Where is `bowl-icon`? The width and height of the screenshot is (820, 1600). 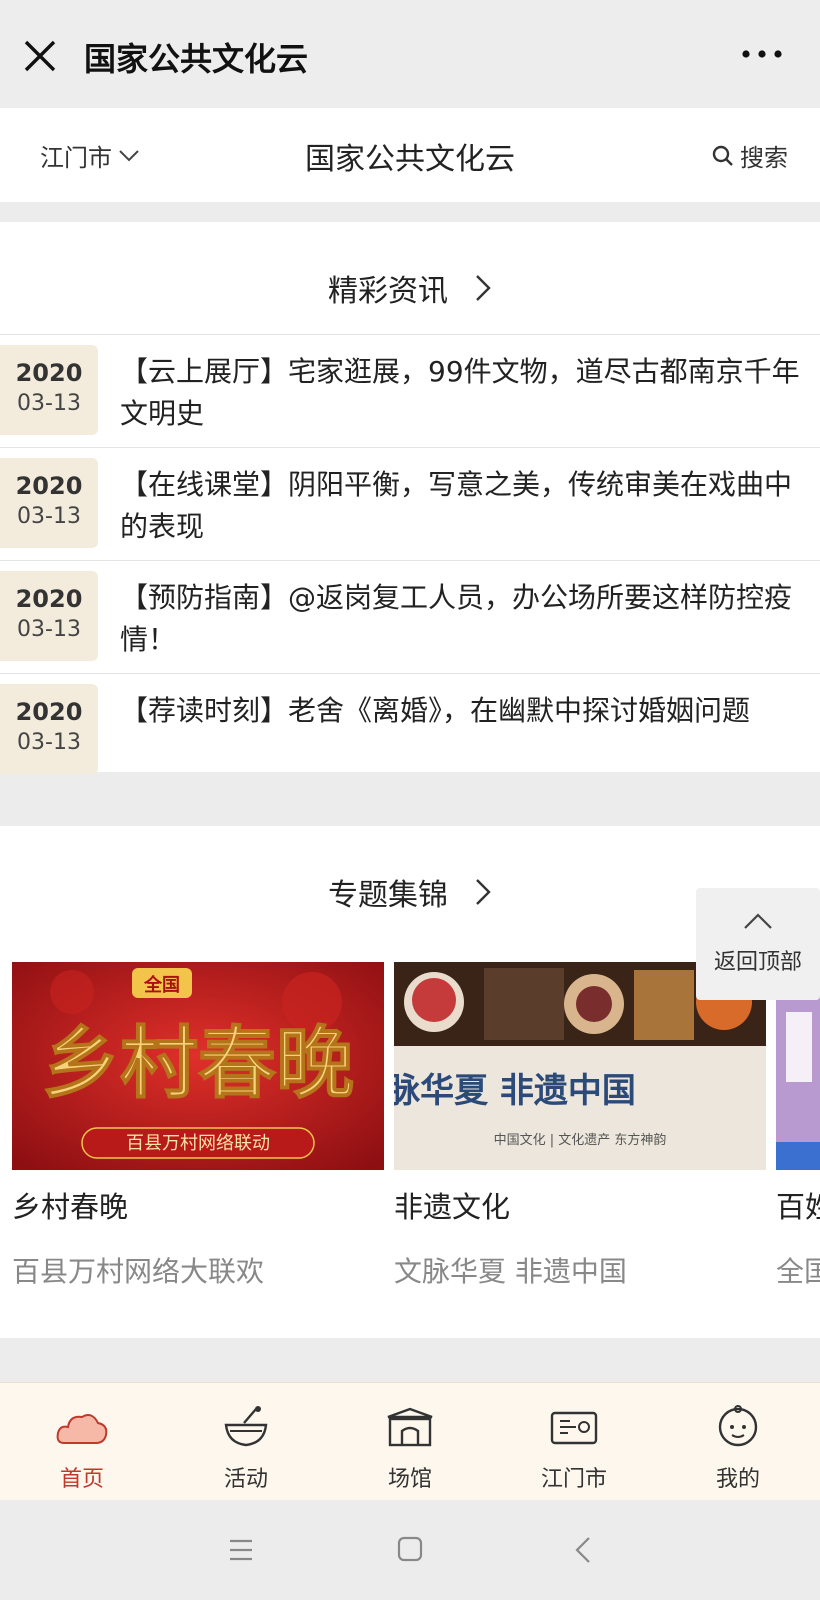 bowl-icon is located at coordinates (246, 1426).